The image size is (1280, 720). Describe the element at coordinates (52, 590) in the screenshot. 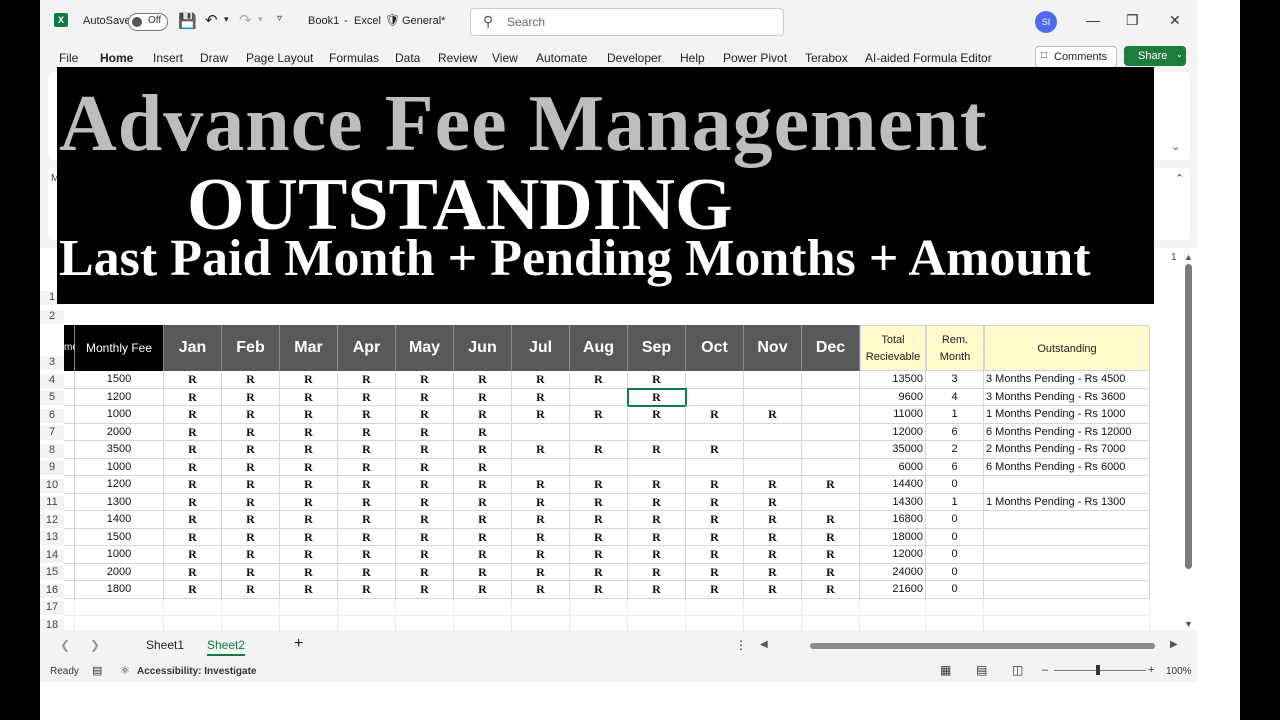

I see `row-header: 16` at that location.